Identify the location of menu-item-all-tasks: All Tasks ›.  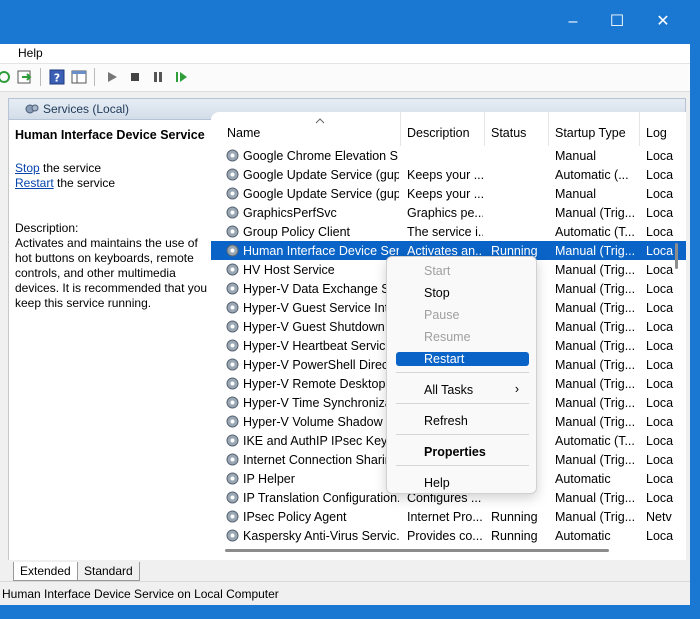
(462, 389).